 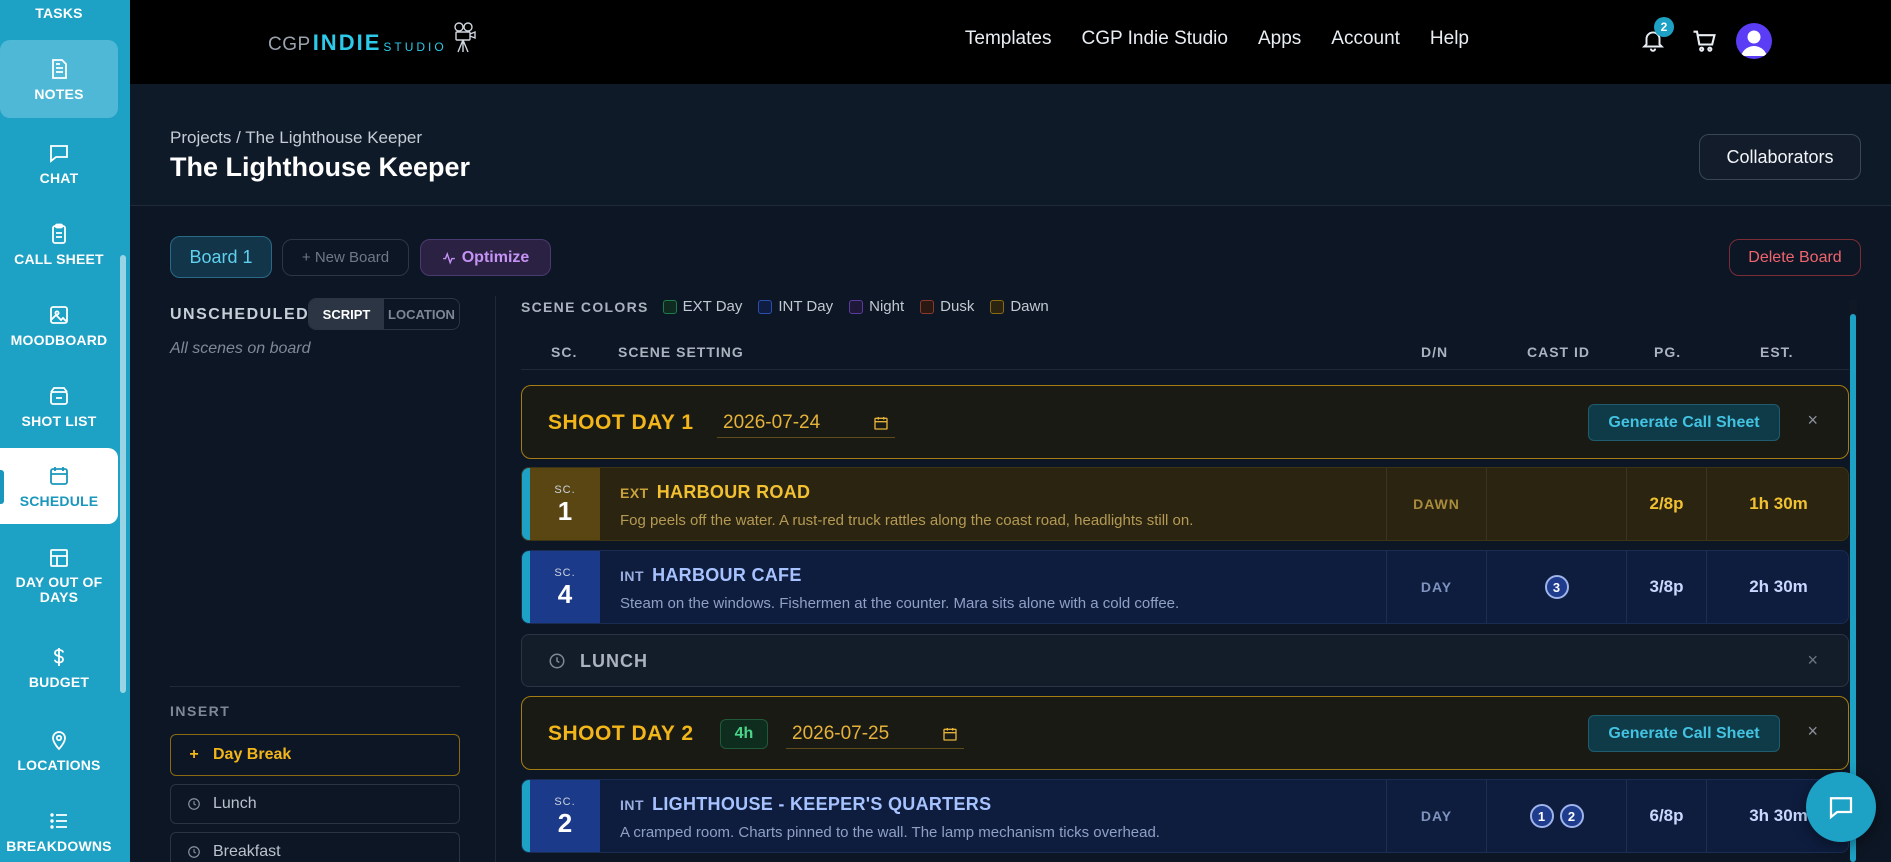 I want to click on cast-id-badge: 1, so click(x=1541, y=816).